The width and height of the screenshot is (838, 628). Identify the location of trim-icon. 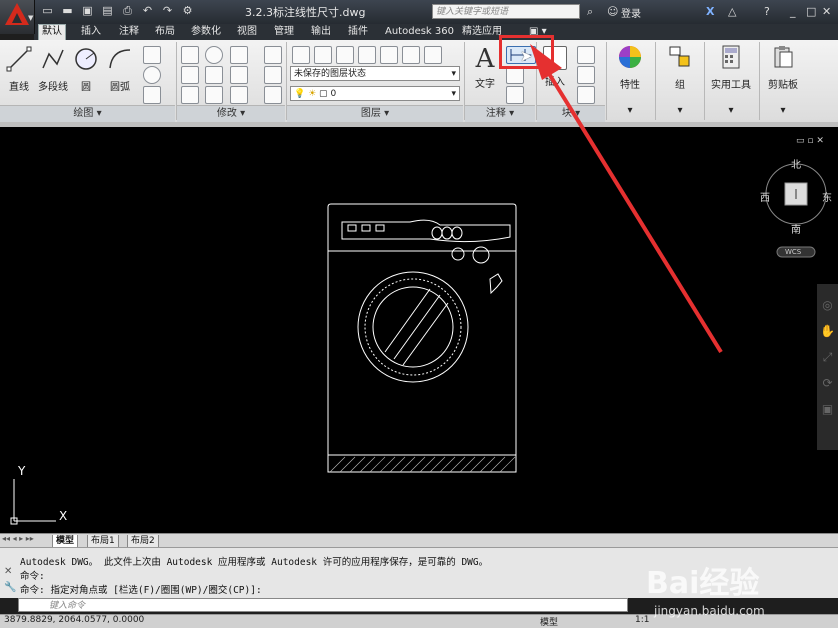
(239, 55).